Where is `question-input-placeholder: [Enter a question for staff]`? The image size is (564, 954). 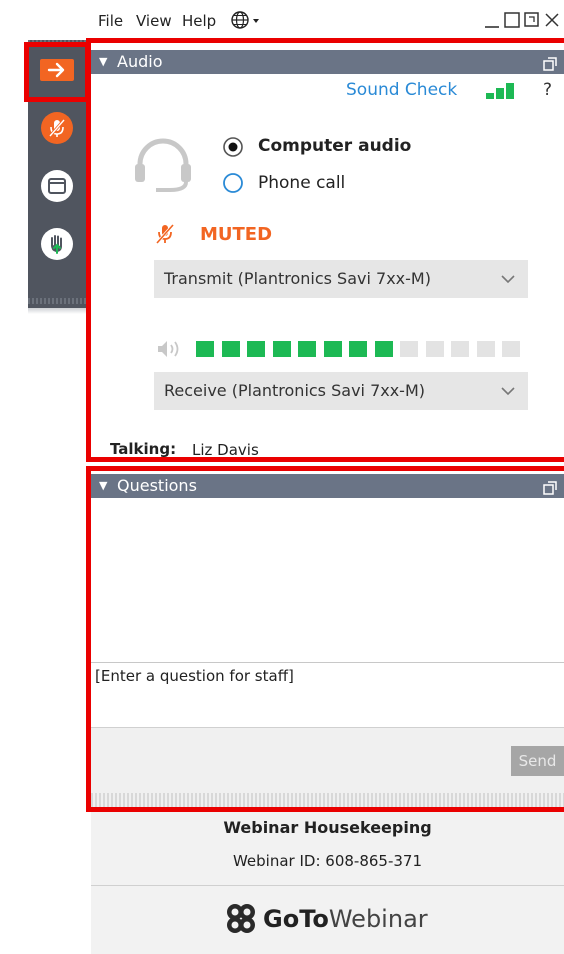
question-input-placeholder: [Enter a question for staff] is located at coordinates (194, 676).